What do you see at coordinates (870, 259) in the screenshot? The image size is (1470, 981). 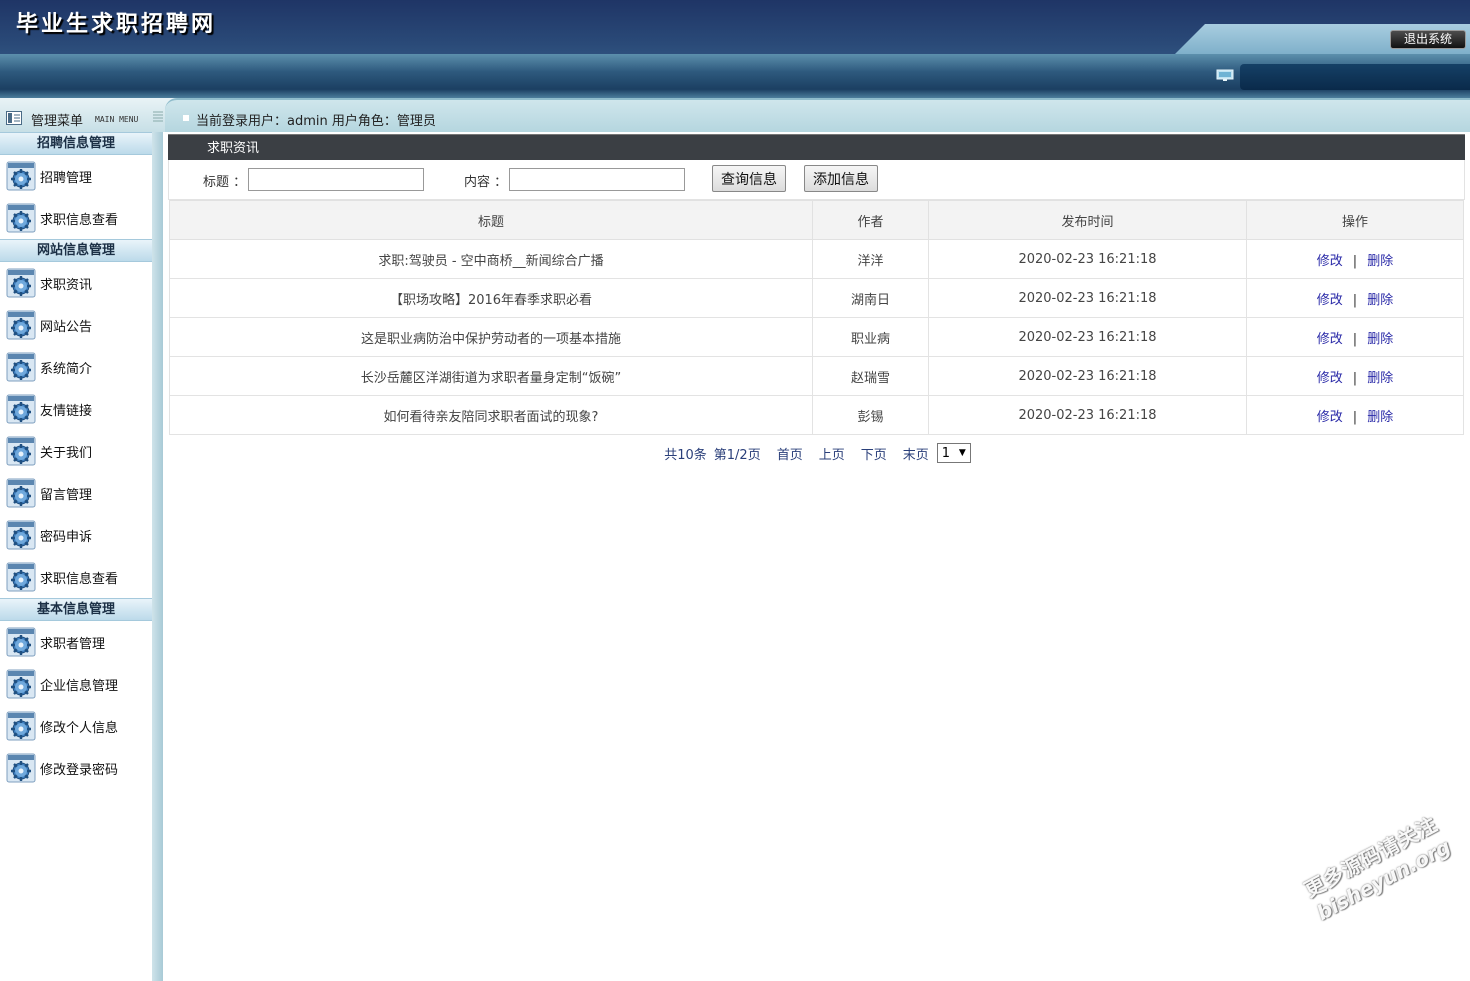 I see `row-author: 洋洋` at bounding box center [870, 259].